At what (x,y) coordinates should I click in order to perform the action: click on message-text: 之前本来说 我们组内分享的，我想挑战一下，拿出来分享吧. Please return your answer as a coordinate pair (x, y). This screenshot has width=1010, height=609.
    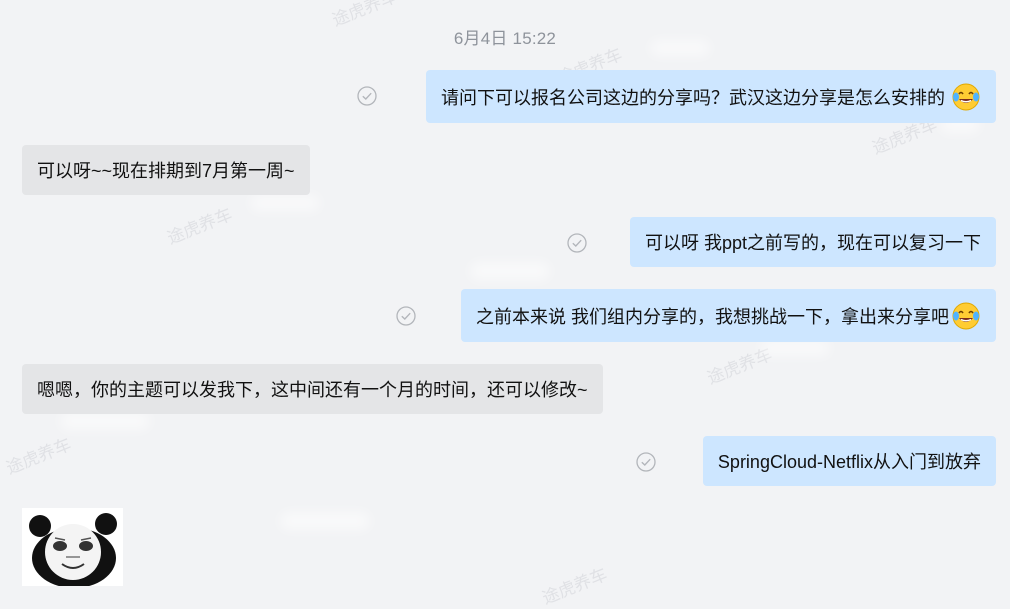
    Looking at the image, I should click on (712, 316).